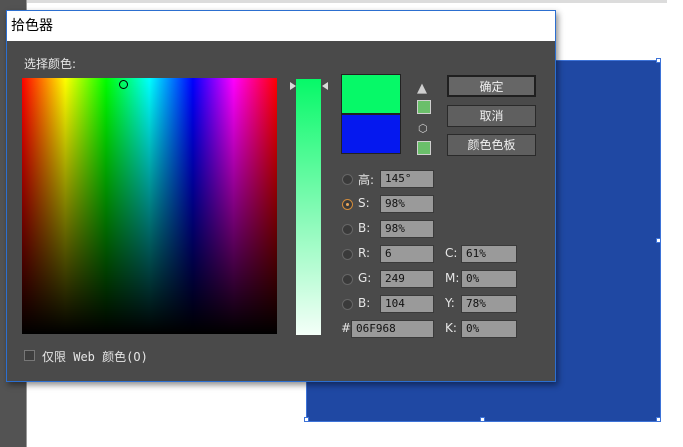 The height and width of the screenshot is (447, 683). I want to click on red-label: R:, so click(364, 253).